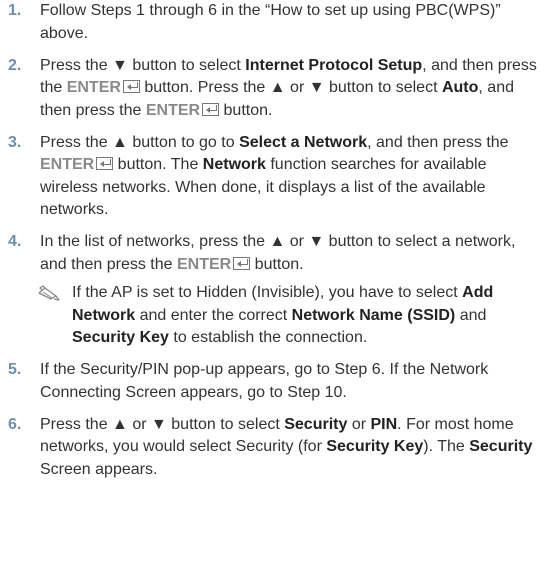 This screenshot has width=544, height=587. I want to click on menu-item-internet-protocol-setup: Internet Protocol Setup, so click(334, 65).